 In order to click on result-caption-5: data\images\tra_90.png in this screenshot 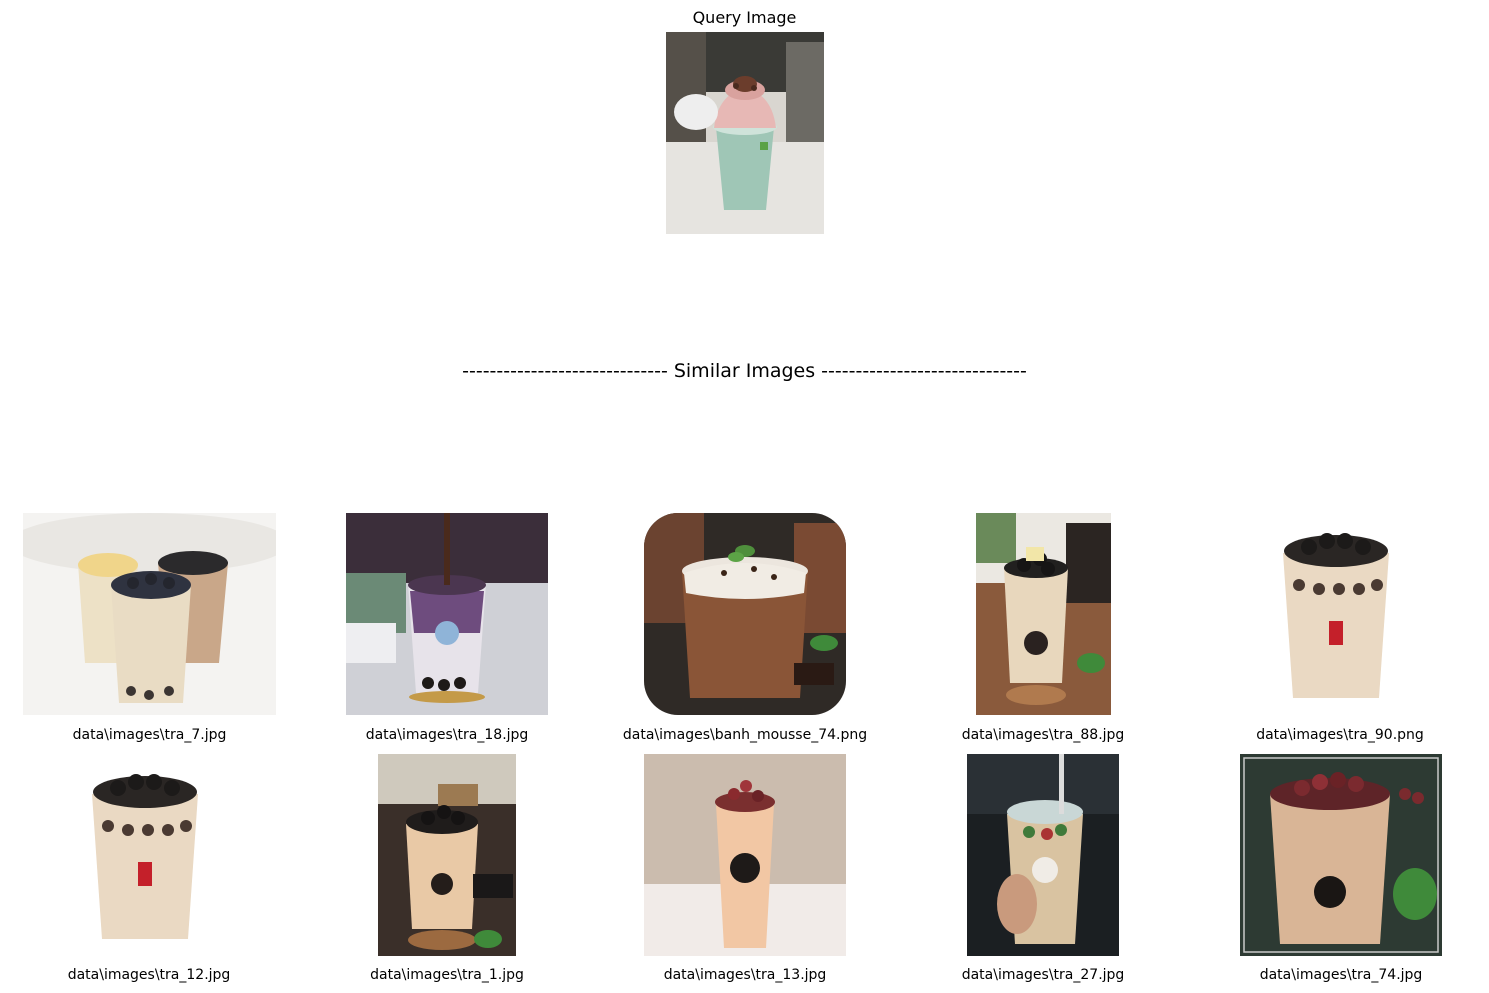, I will do `click(1340, 735)`.